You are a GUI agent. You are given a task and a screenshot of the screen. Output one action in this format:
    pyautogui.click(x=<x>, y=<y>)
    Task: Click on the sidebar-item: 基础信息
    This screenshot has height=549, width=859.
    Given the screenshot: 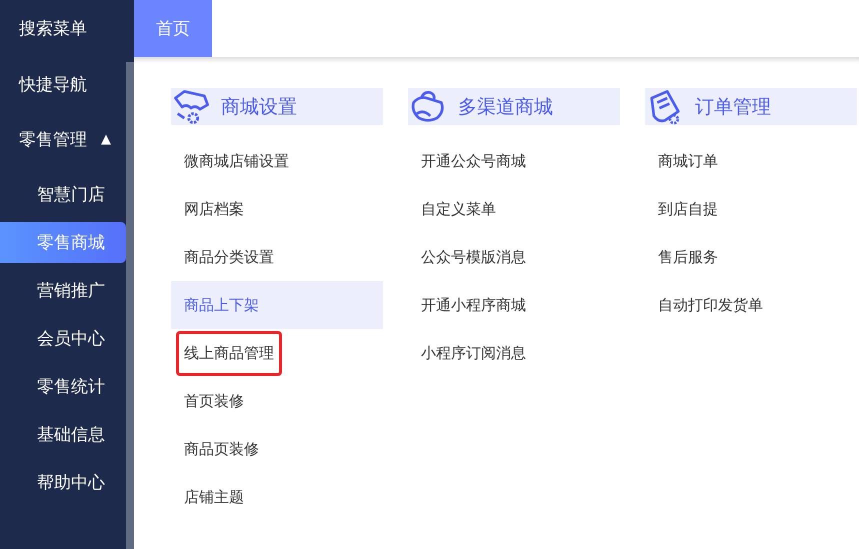 What is the action you would take?
    pyautogui.click(x=63, y=434)
    